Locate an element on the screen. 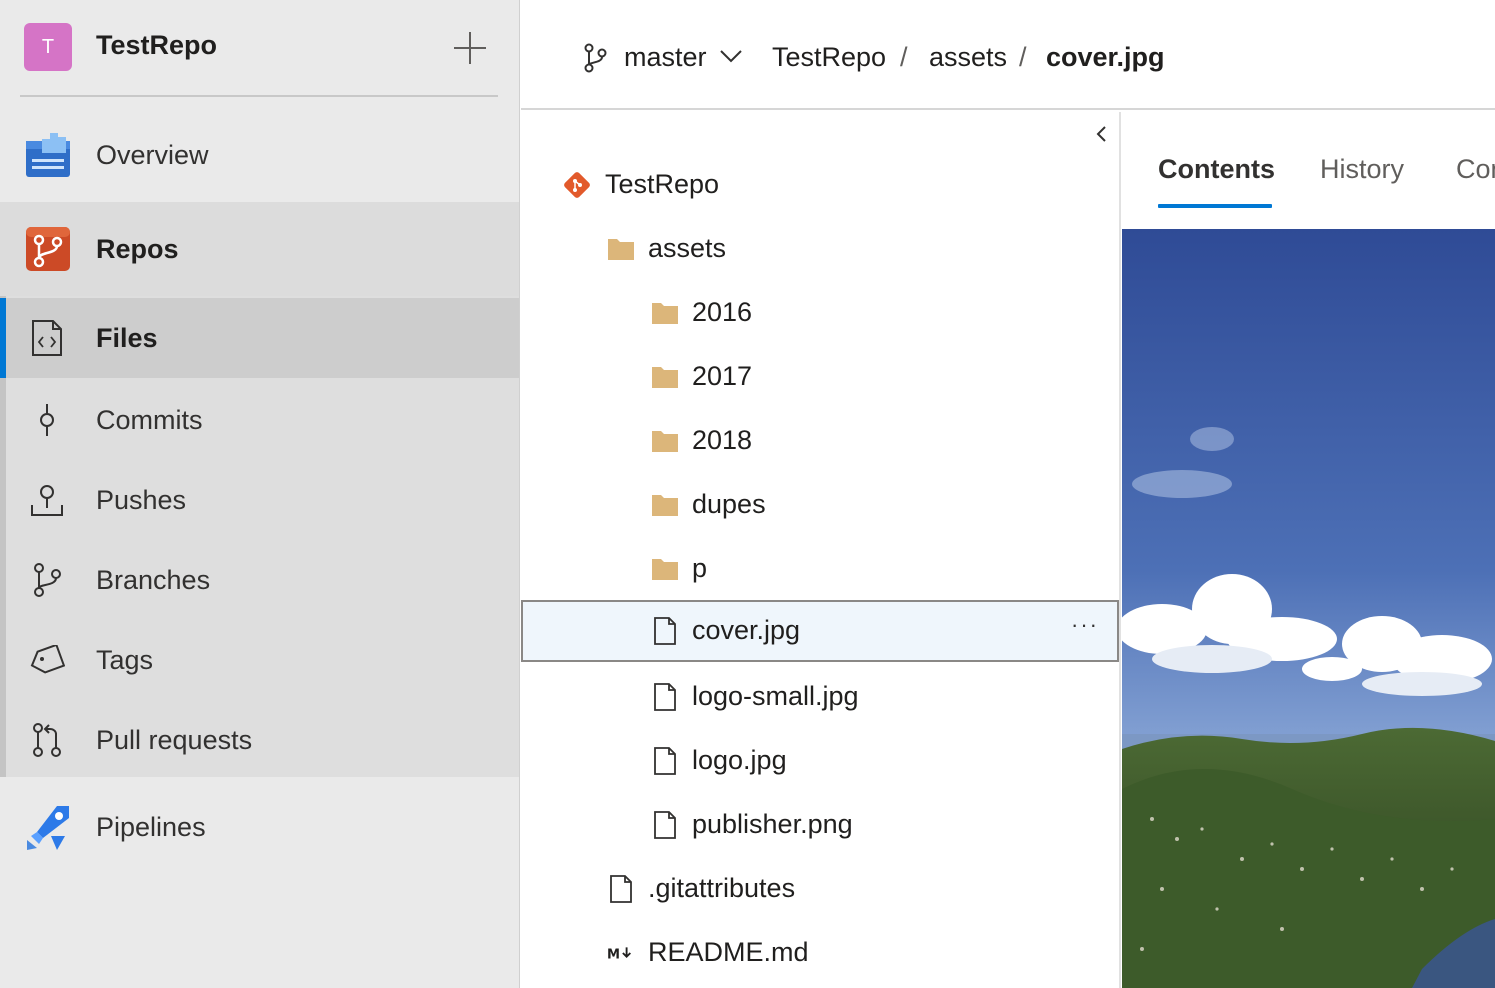 This screenshot has height=988, width=1495. tree-item-folder: 2016 is located at coordinates (820, 313).